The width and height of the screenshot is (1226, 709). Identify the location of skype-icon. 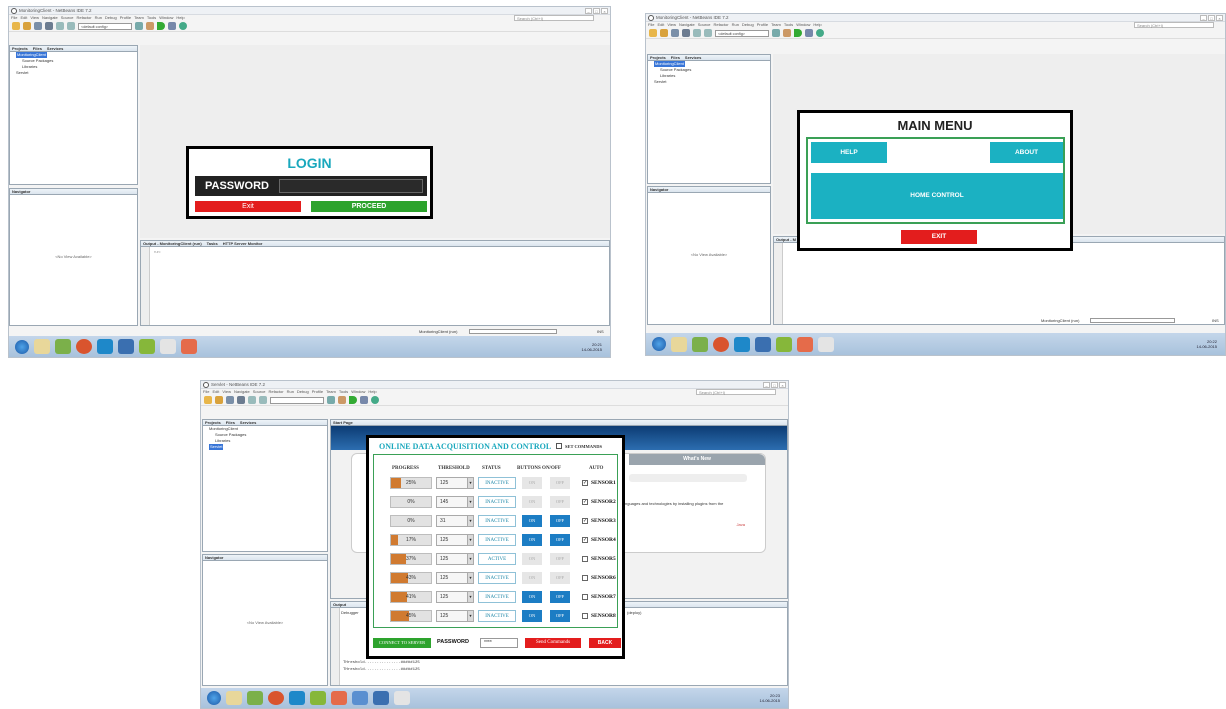
(742, 344).